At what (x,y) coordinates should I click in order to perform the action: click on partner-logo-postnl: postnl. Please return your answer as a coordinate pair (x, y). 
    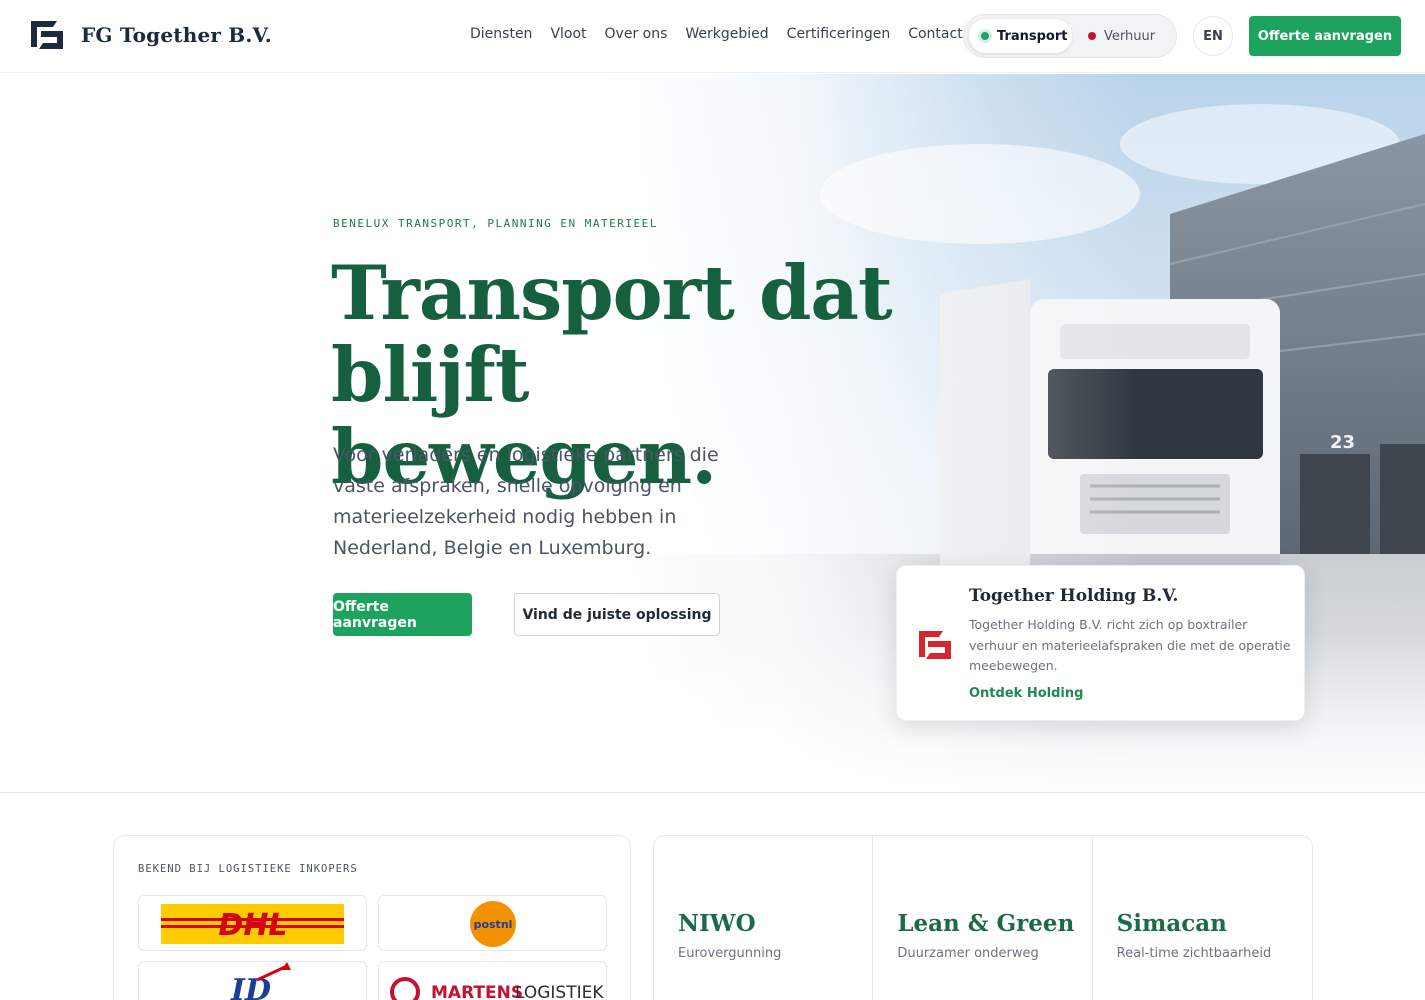
    Looking at the image, I should click on (492, 923).